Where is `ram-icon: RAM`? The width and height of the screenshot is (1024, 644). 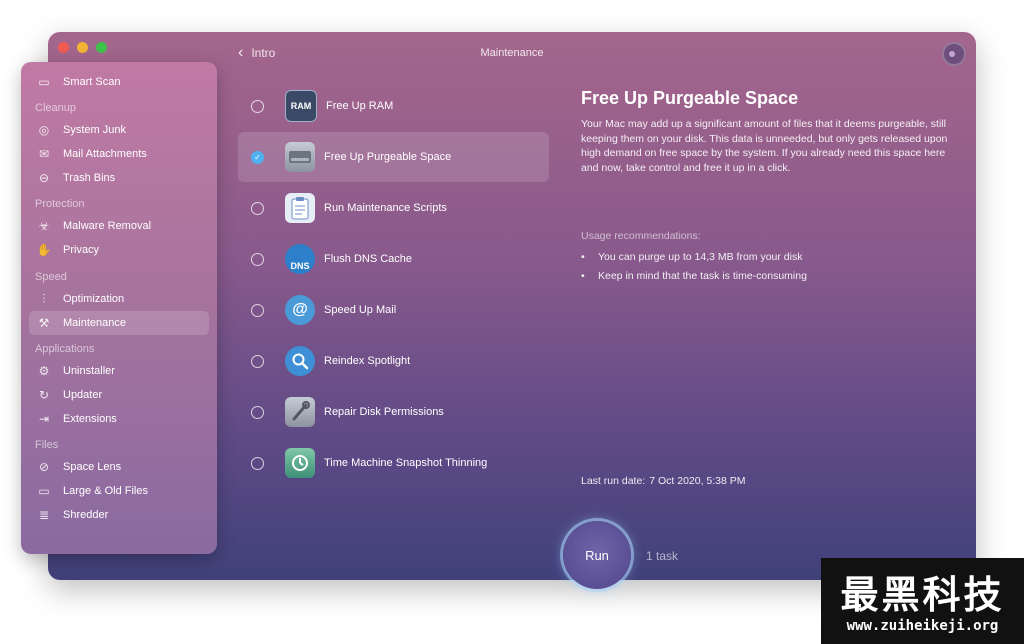
ram-icon: RAM is located at coordinates (301, 106).